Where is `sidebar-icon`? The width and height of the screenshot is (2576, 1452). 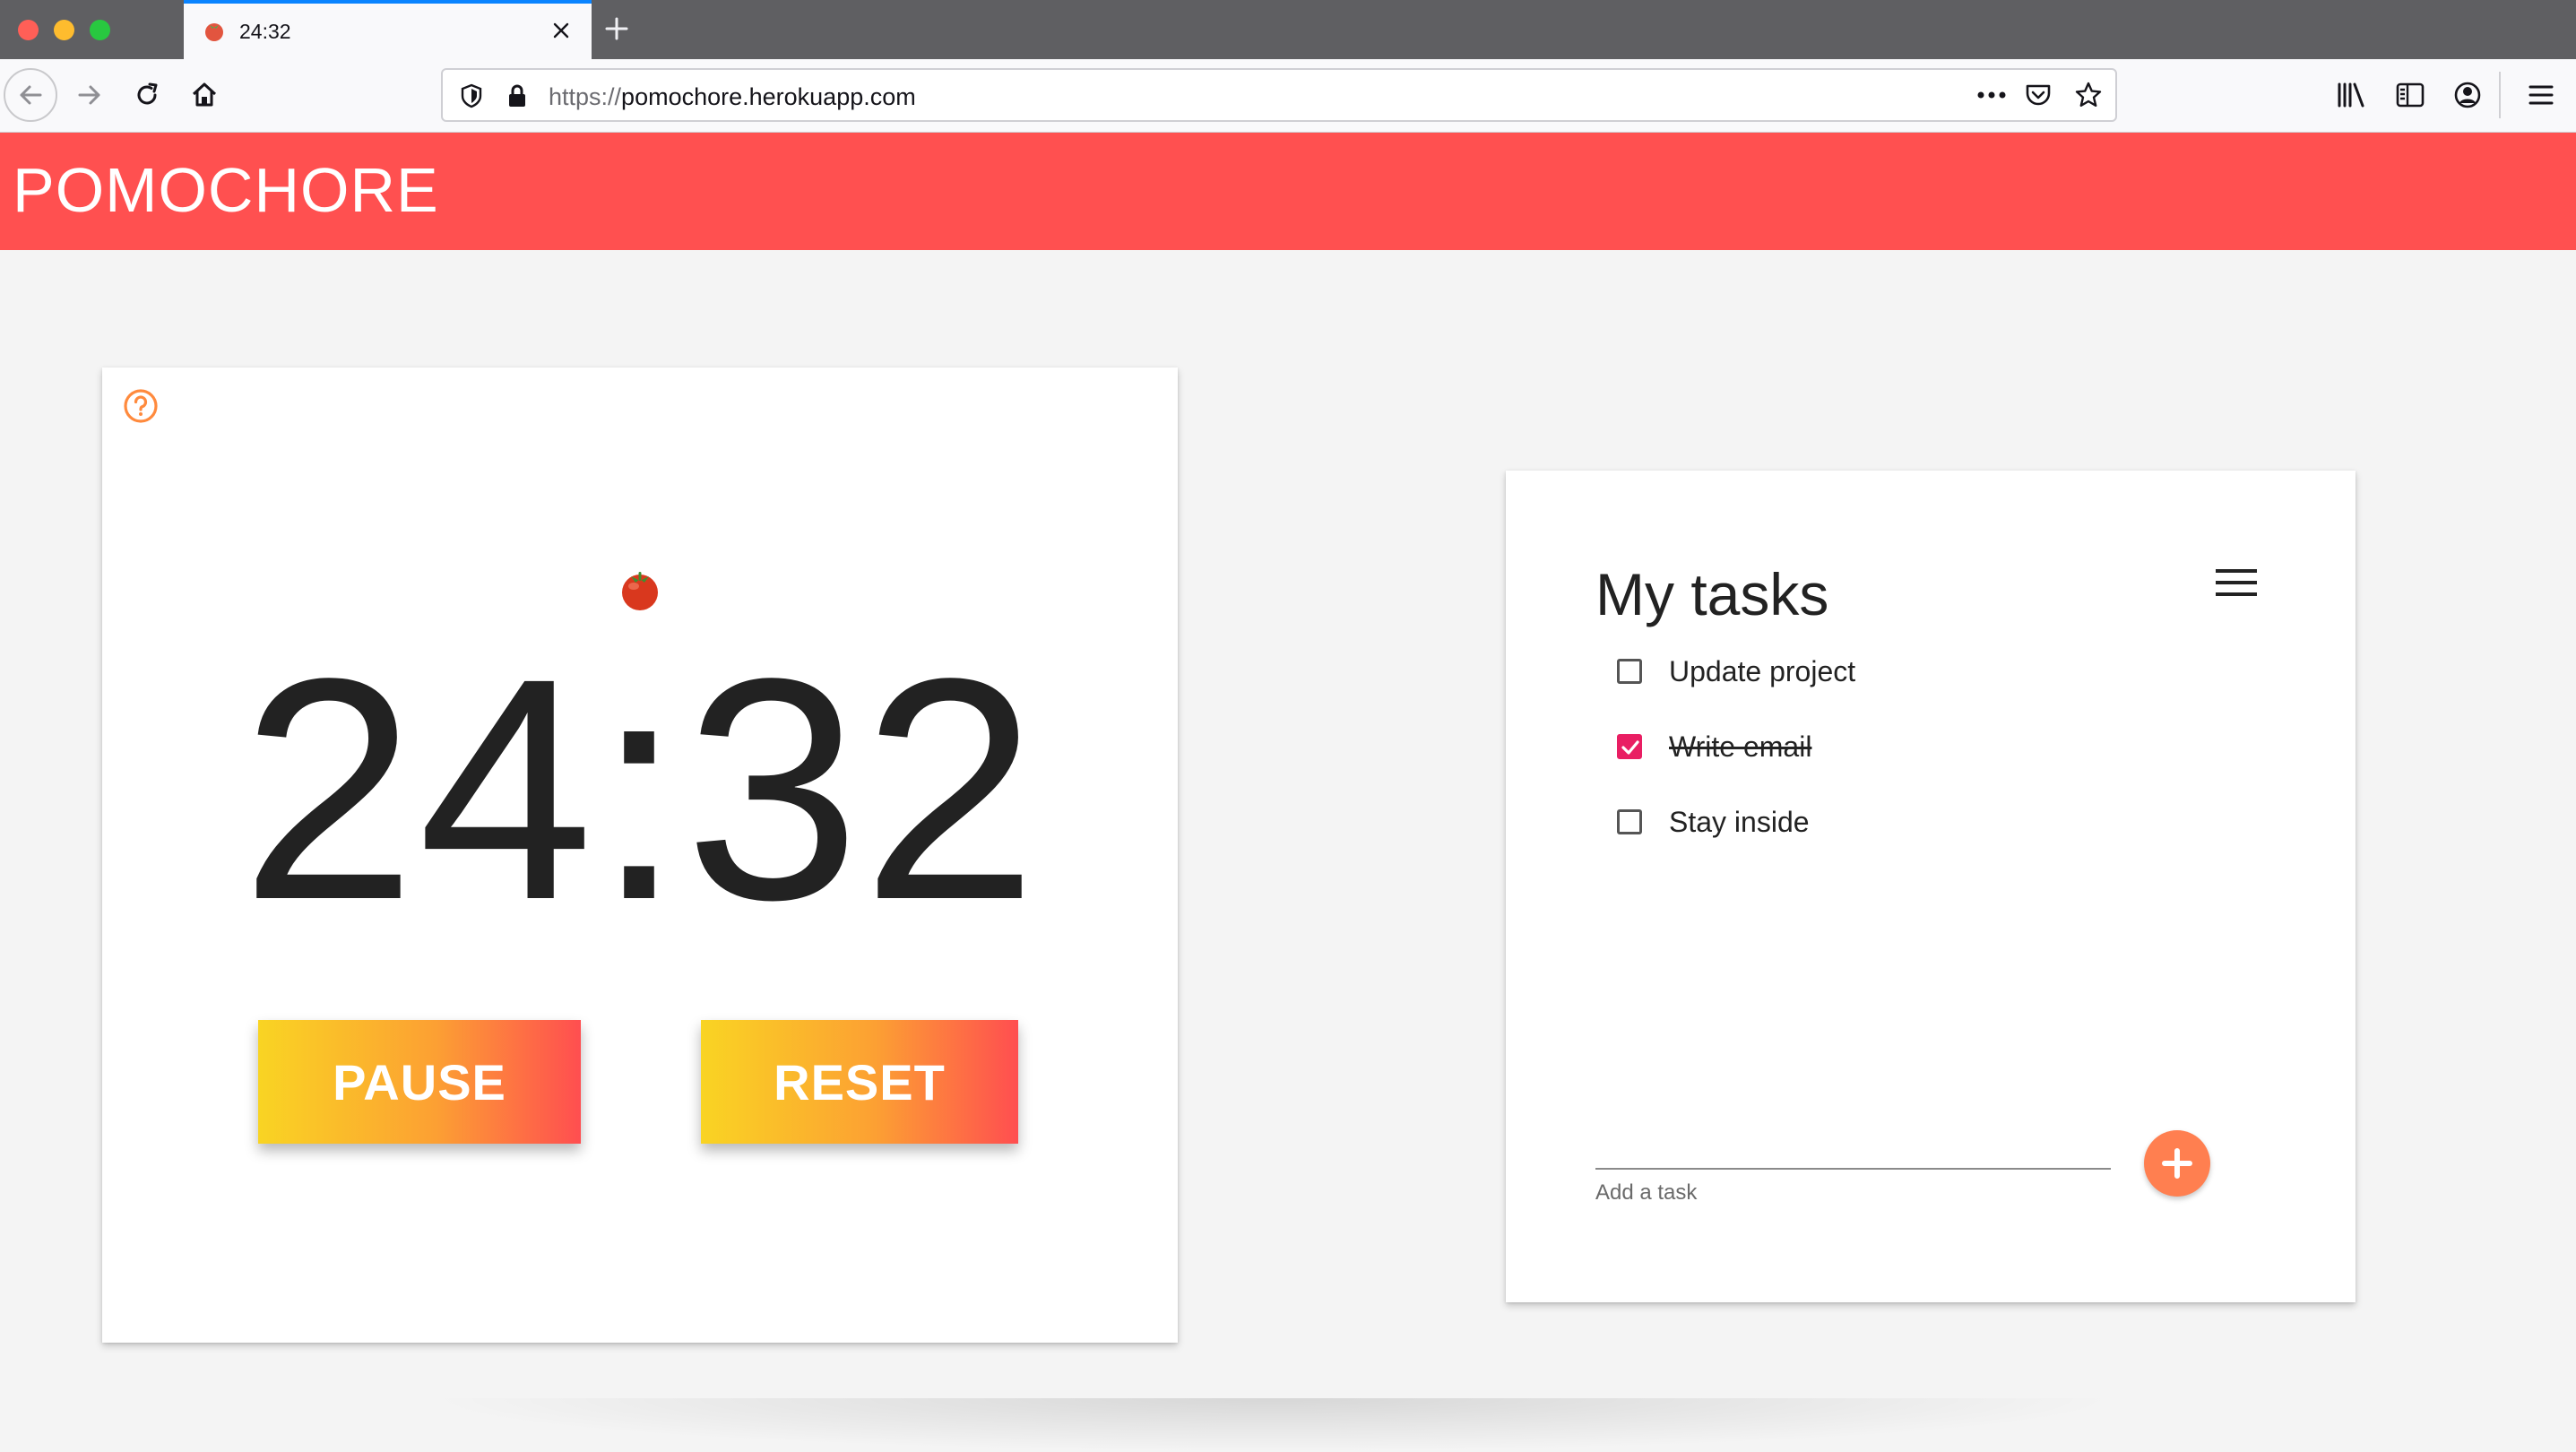
sidebar-icon is located at coordinates (2410, 95).